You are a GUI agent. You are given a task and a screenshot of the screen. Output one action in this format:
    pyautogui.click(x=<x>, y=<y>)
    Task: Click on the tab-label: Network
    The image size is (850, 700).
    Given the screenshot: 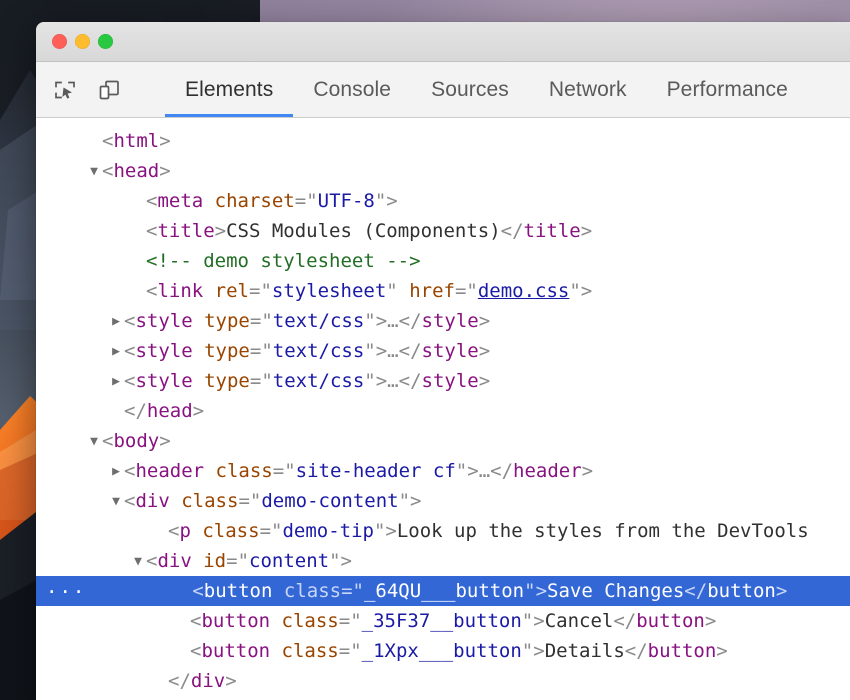 What is the action you would take?
    pyautogui.click(x=587, y=89)
    